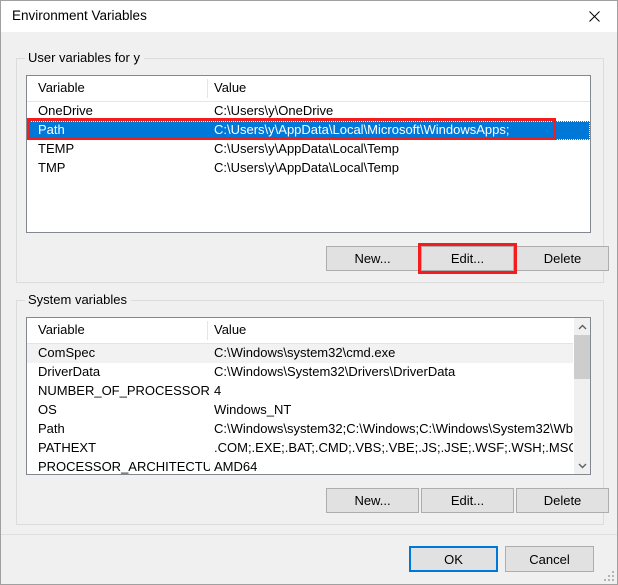  What do you see at coordinates (56, 148) in the screenshot?
I see `user_section-variable-name: TEMP` at bounding box center [56, 148].